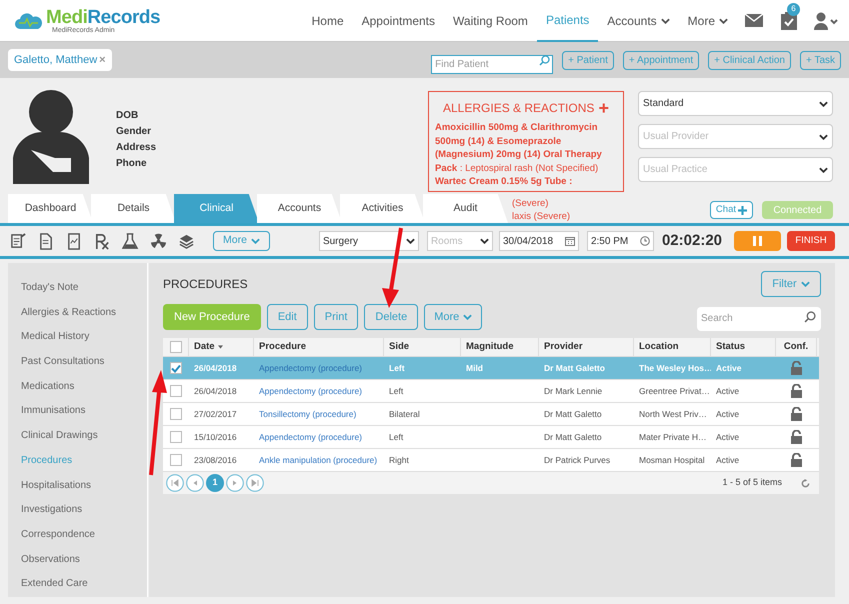 The height and width of the screenshot is (604, 849). I want to click on table-cell: 23/08/2016, so click(215, 460).